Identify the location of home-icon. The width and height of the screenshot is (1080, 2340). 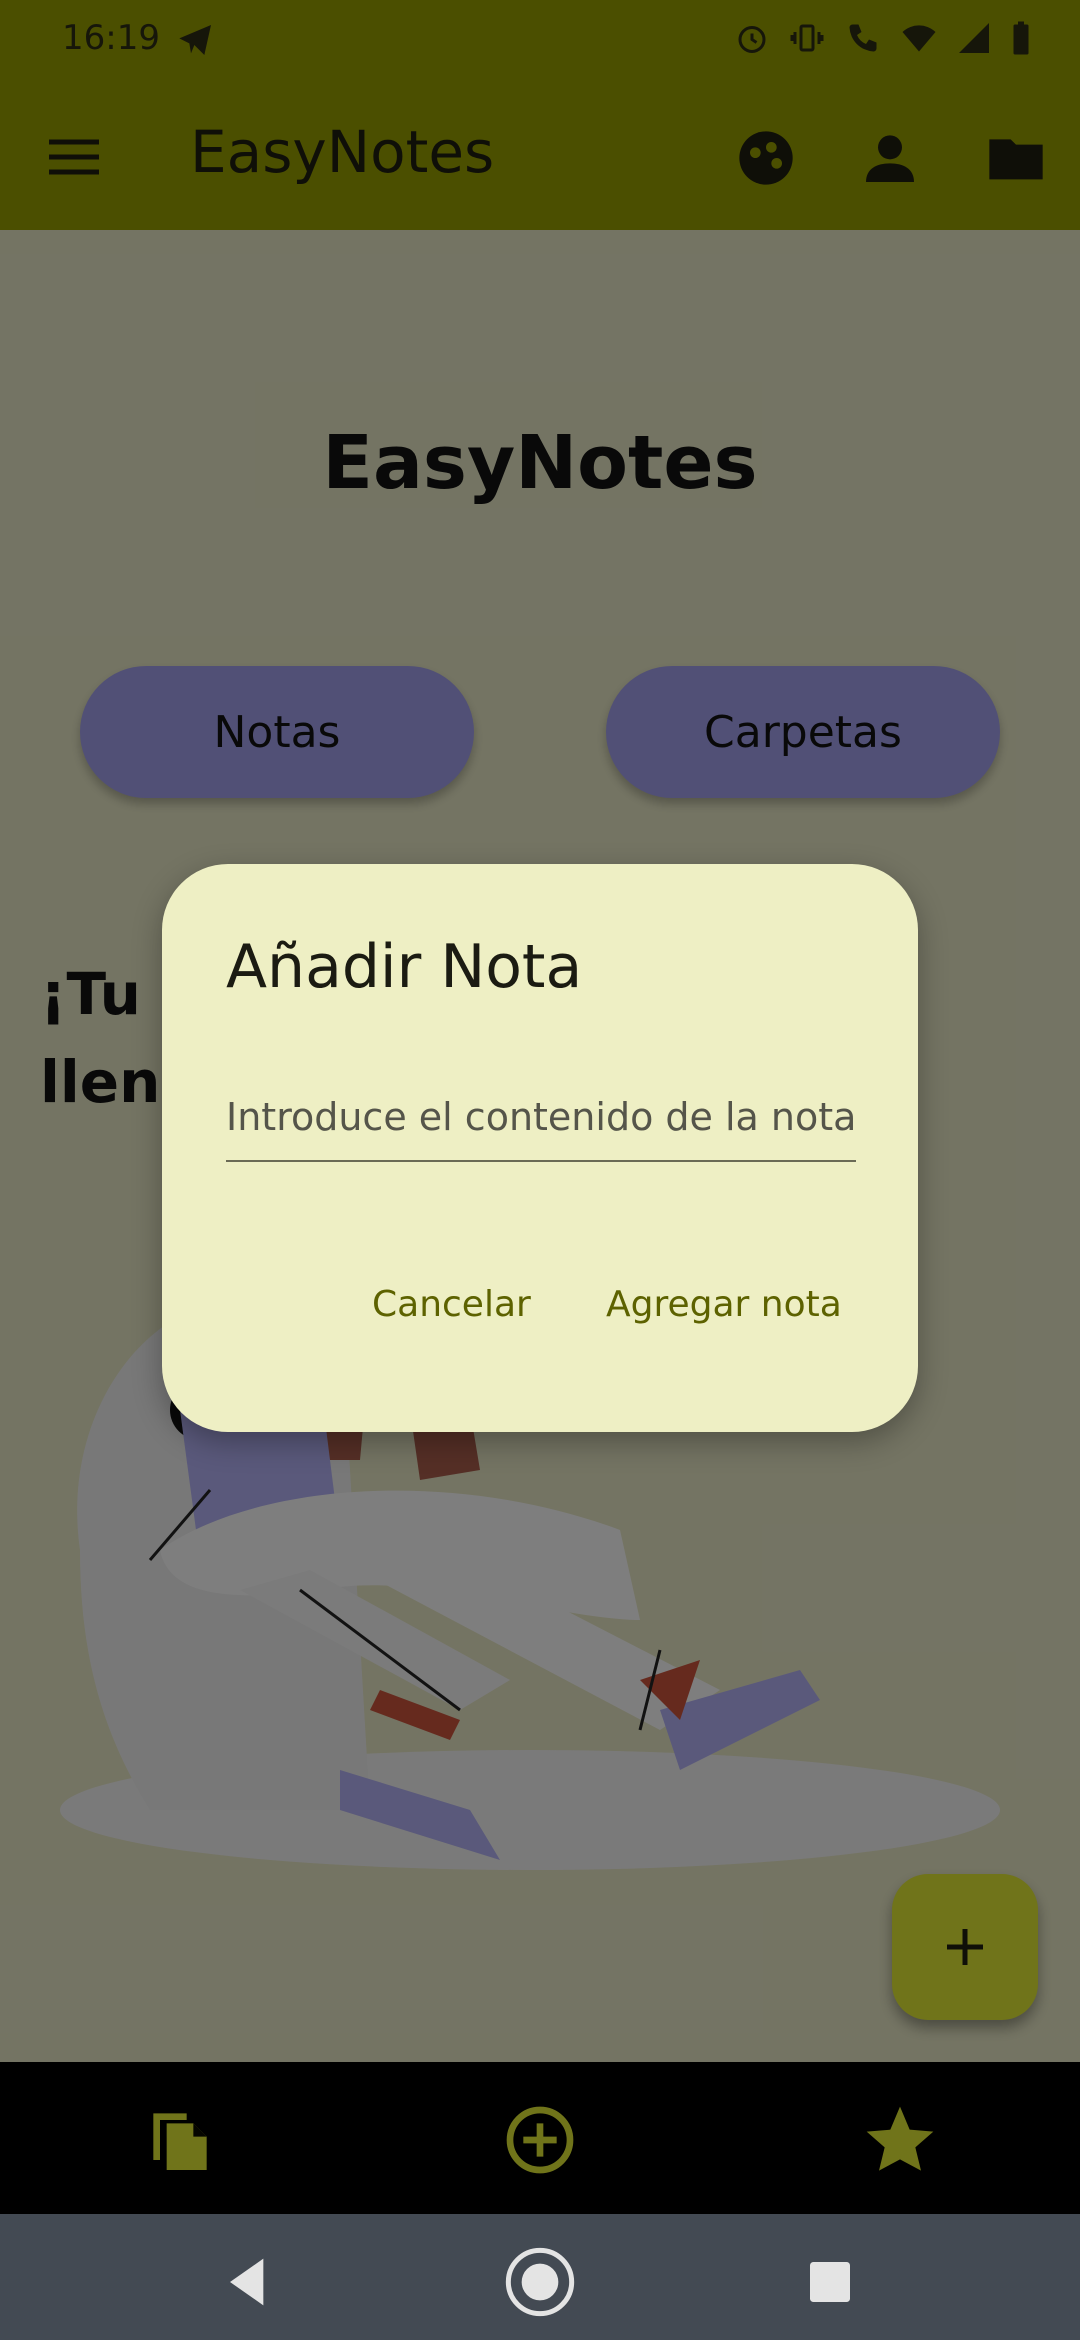
(540, 2282).